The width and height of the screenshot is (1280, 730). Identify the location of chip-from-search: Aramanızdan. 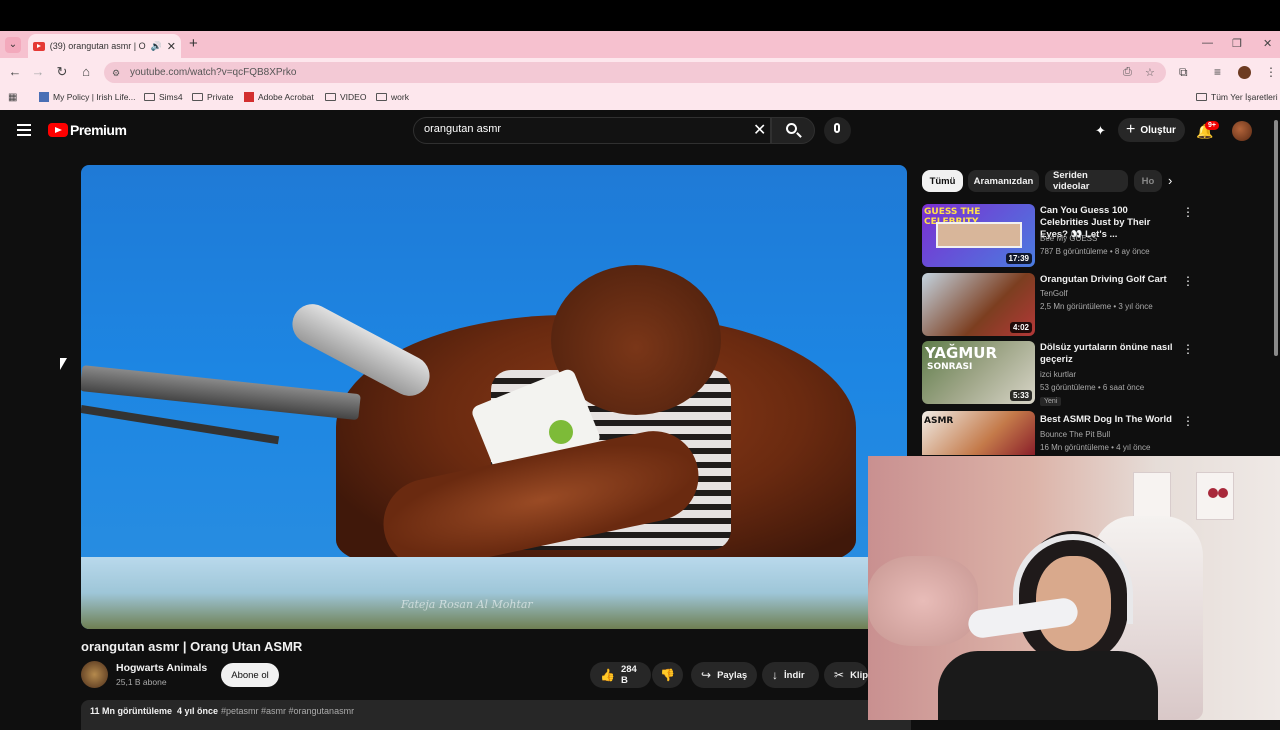
(1003, 181).